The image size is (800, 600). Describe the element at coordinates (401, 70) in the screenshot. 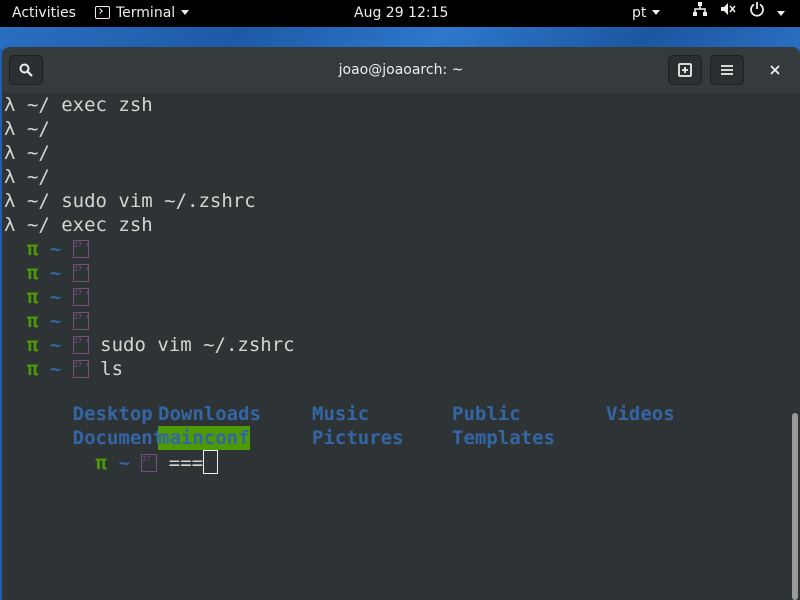

I see `header-bar: joao@joaoarch: ~` at that location.